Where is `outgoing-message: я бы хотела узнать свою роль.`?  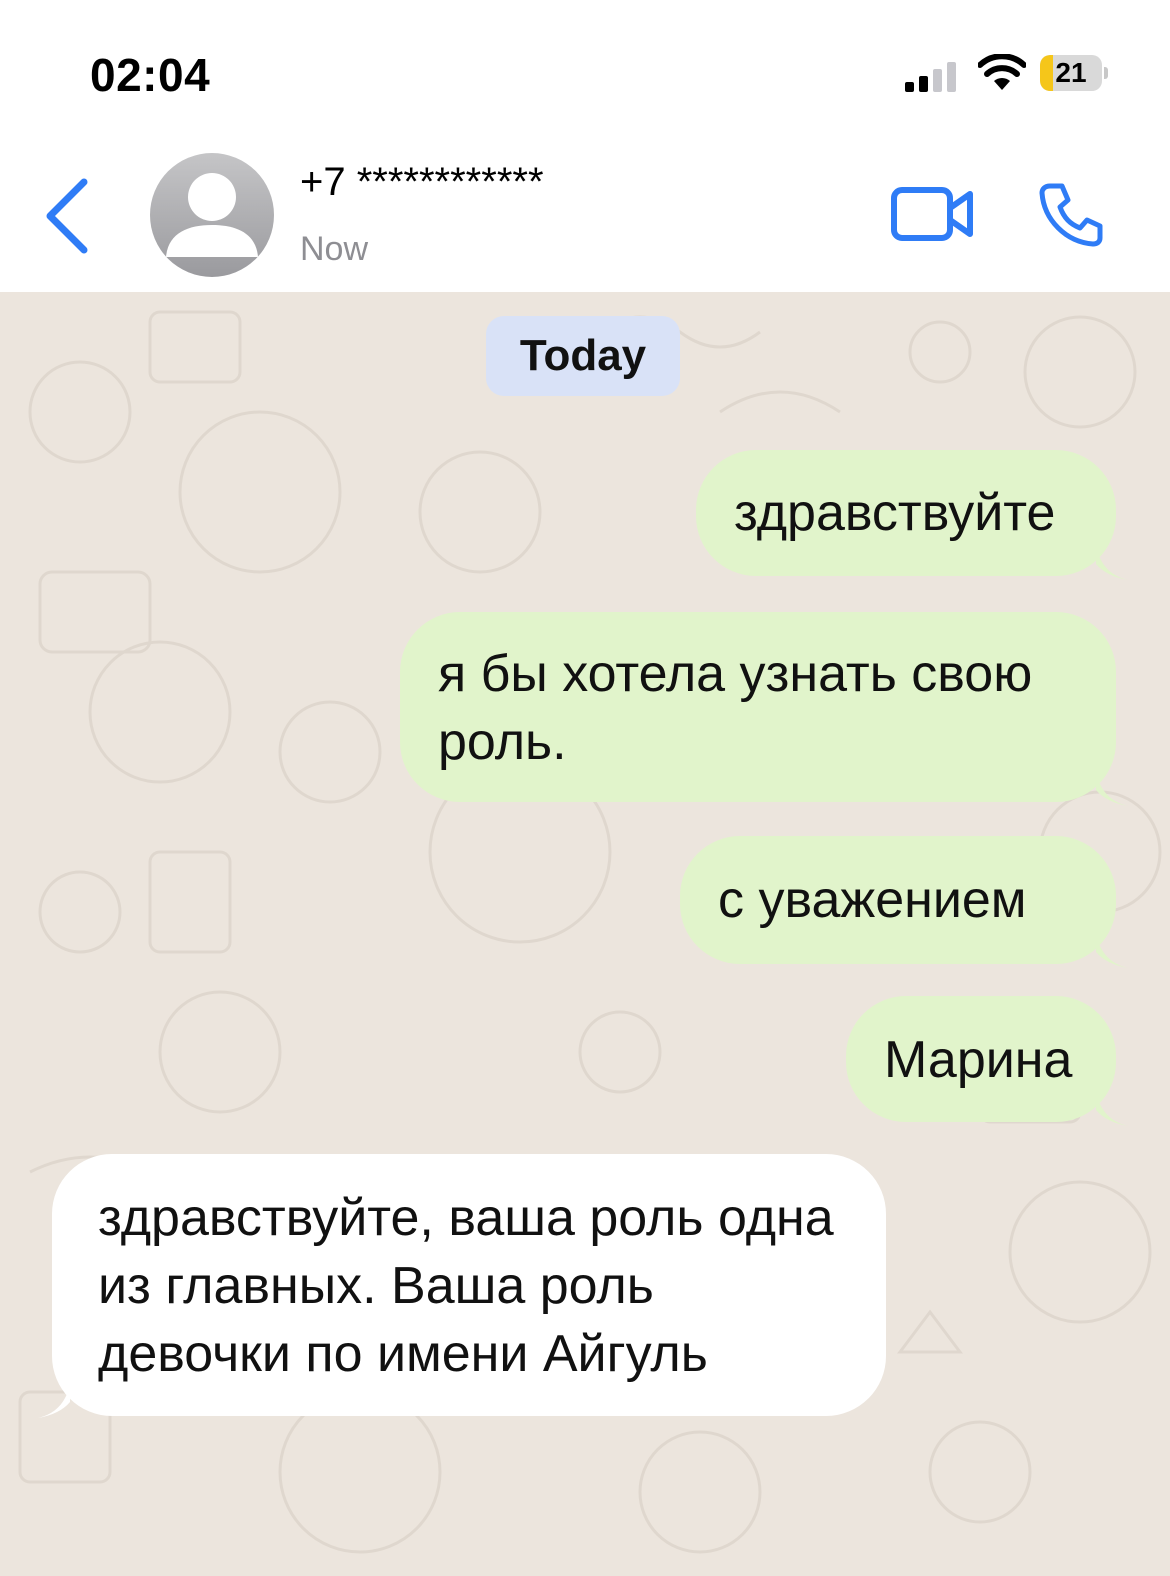 outgoing-message: я бы хотела узнать свою роль. is located at coordinates (758, 707).